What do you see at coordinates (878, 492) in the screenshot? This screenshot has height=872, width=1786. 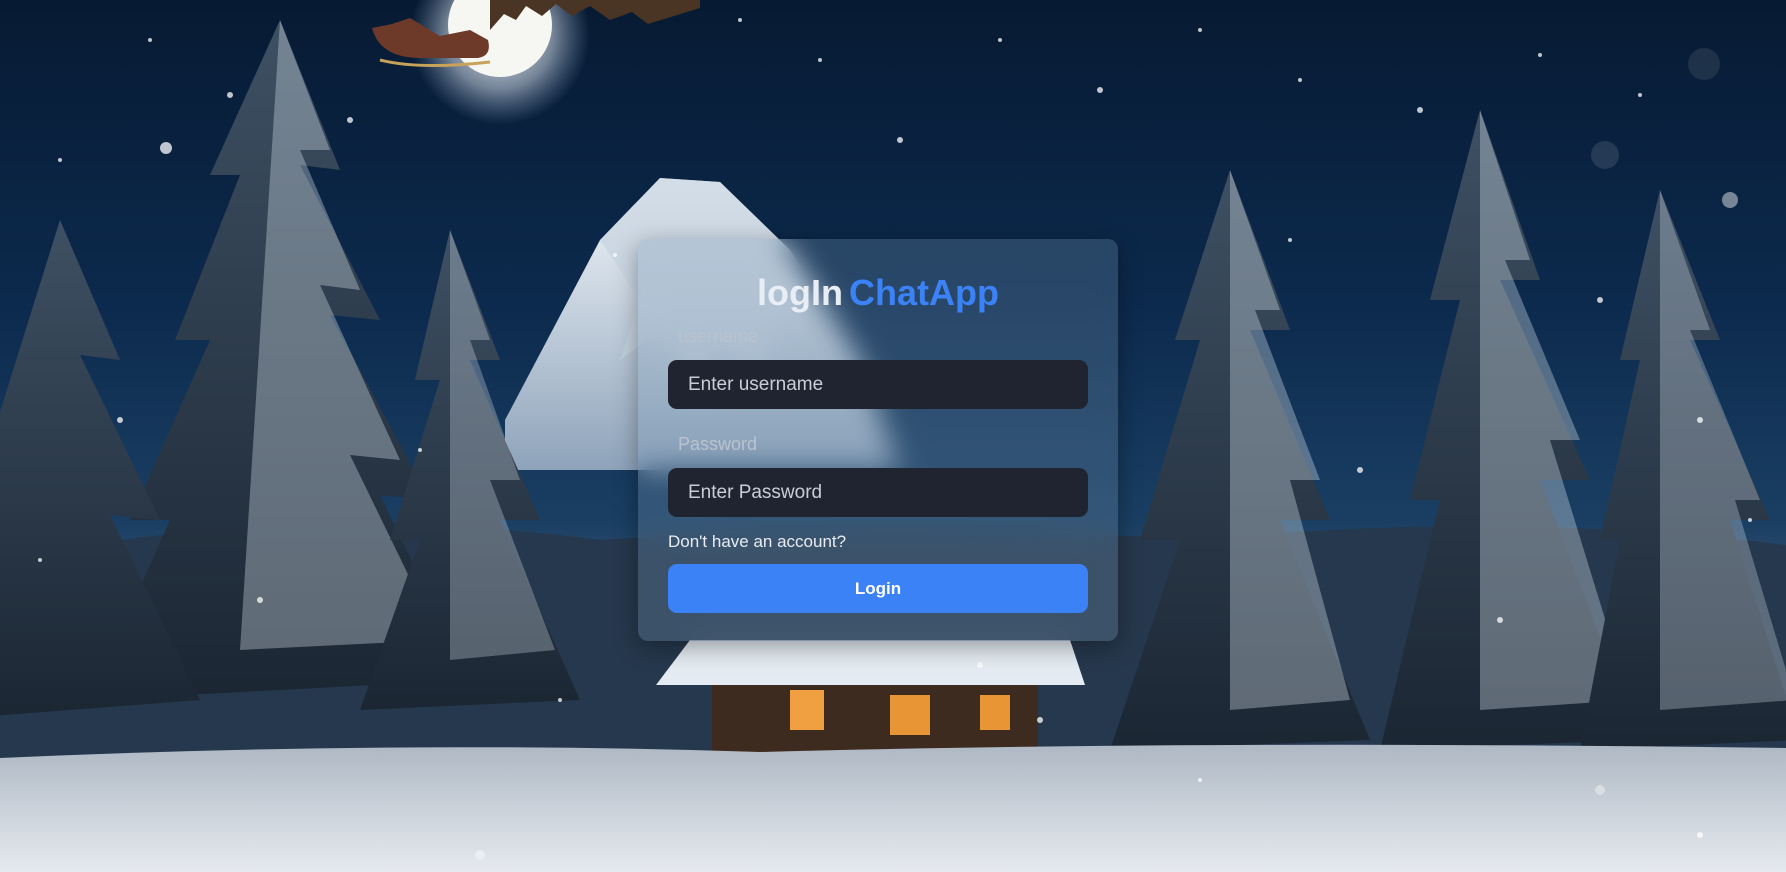 I see `password-input` at bounding box center [878, 492].